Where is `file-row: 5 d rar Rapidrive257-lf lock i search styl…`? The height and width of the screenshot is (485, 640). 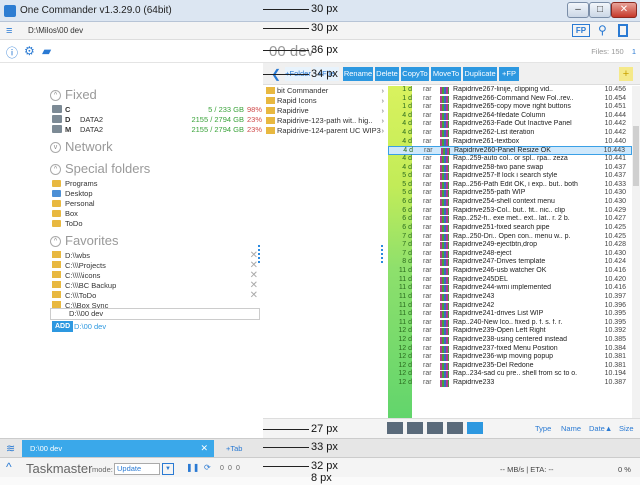
file-row: 5 d rar Rapidrive257-lf lock i search styl… is located at coordinates (510, 176).